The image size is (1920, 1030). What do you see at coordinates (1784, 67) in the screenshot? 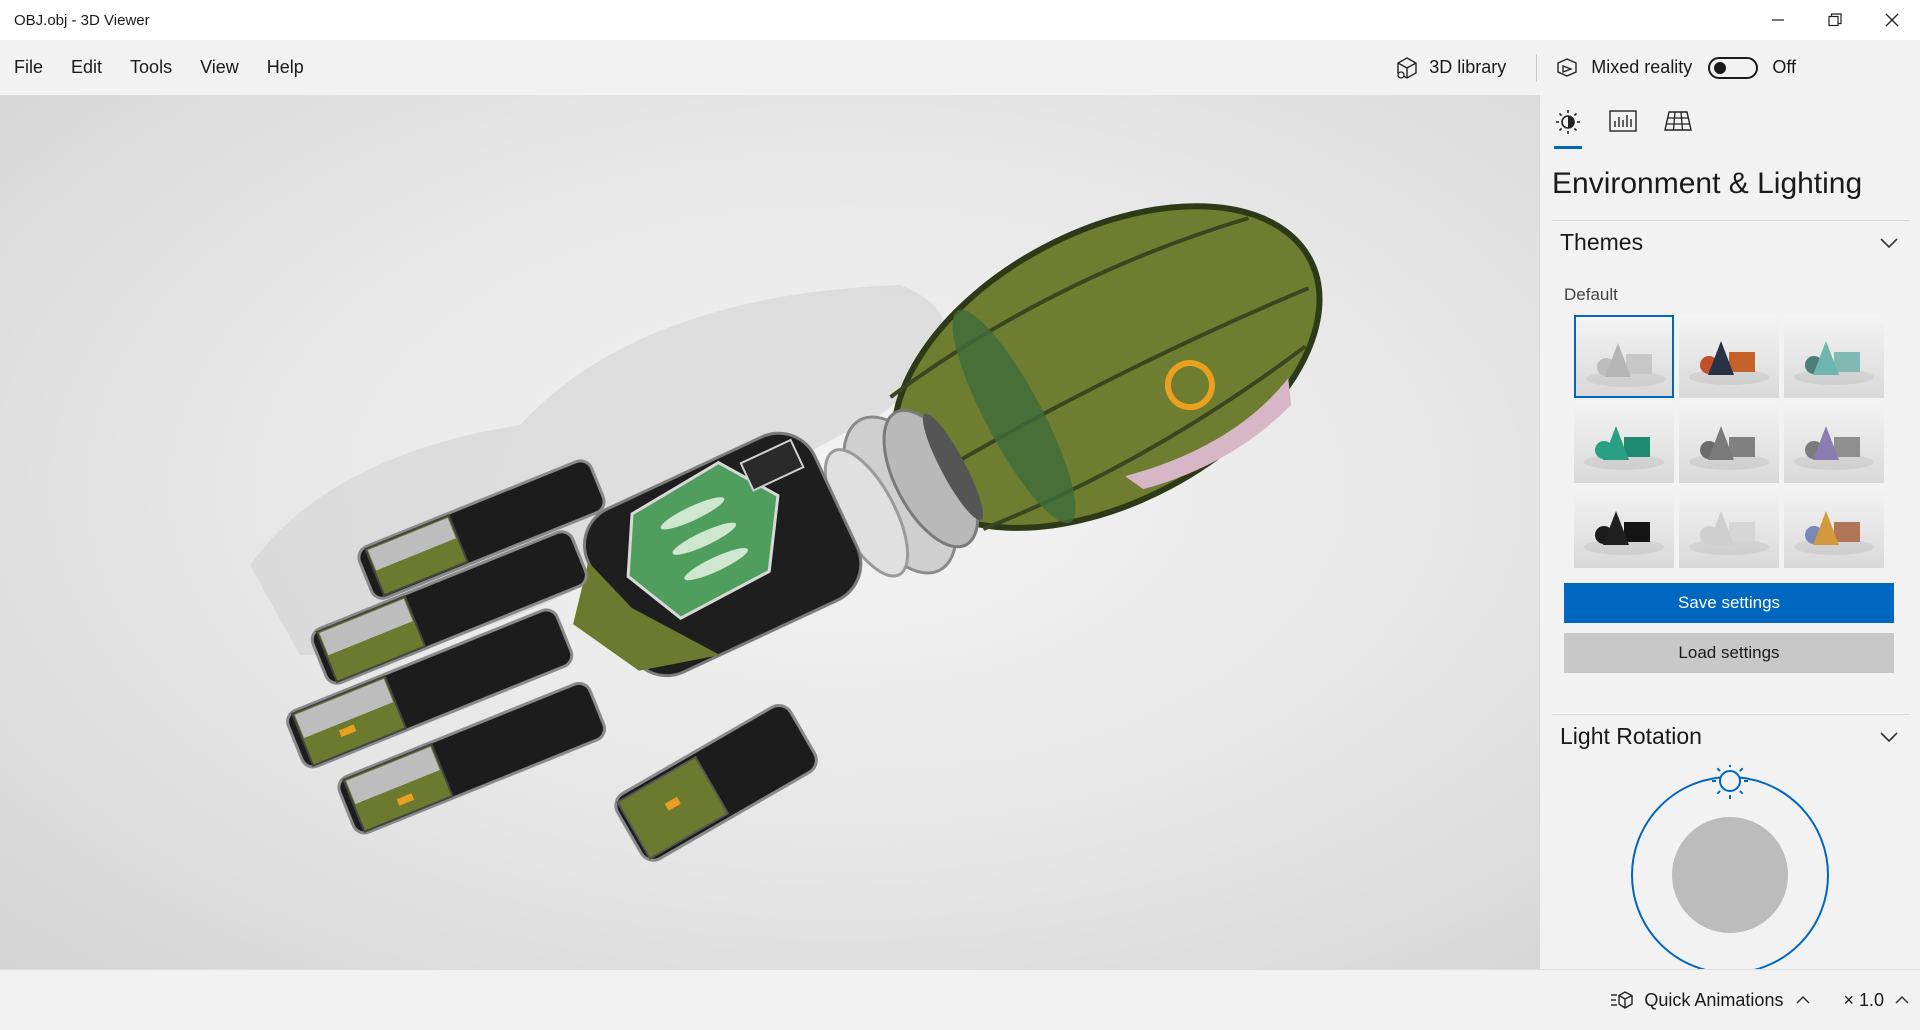
I see `mixed-reality-state: Off` at bounding box center [1784, 67].